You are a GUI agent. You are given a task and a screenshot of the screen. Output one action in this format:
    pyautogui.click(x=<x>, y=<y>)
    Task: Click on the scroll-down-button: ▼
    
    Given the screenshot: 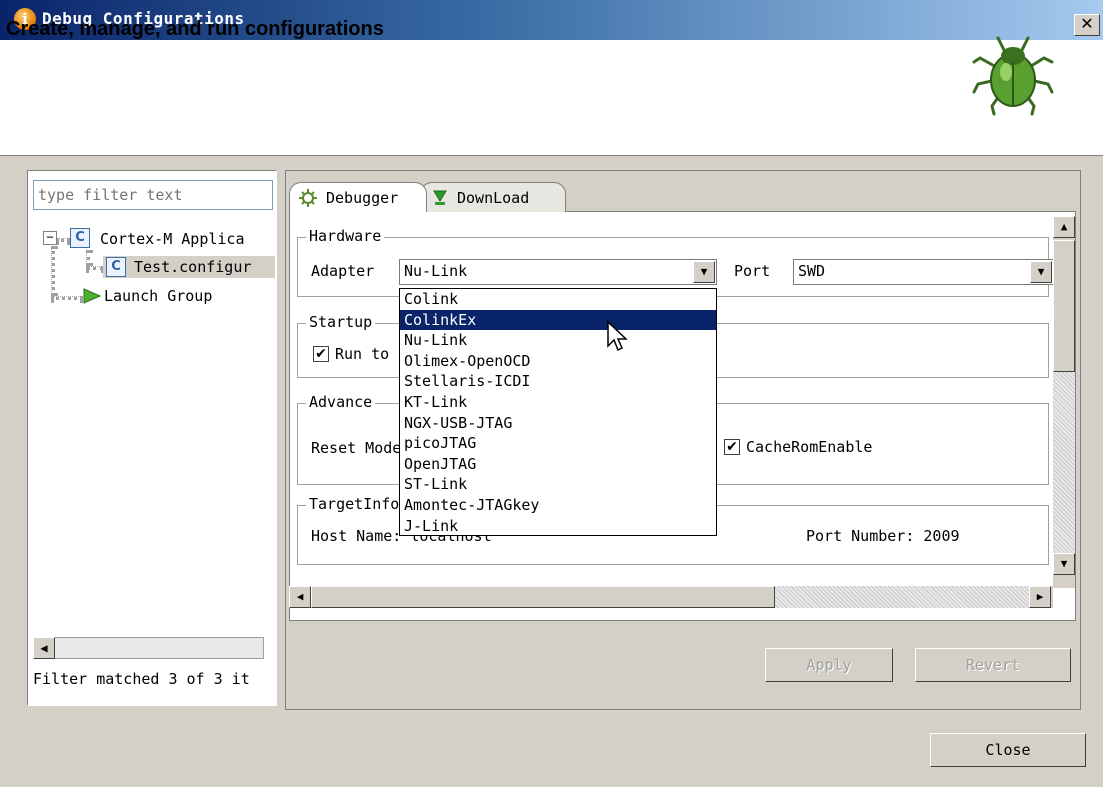 What is the action you would take?
    pyautogui.click(x=1064, y=564)
    